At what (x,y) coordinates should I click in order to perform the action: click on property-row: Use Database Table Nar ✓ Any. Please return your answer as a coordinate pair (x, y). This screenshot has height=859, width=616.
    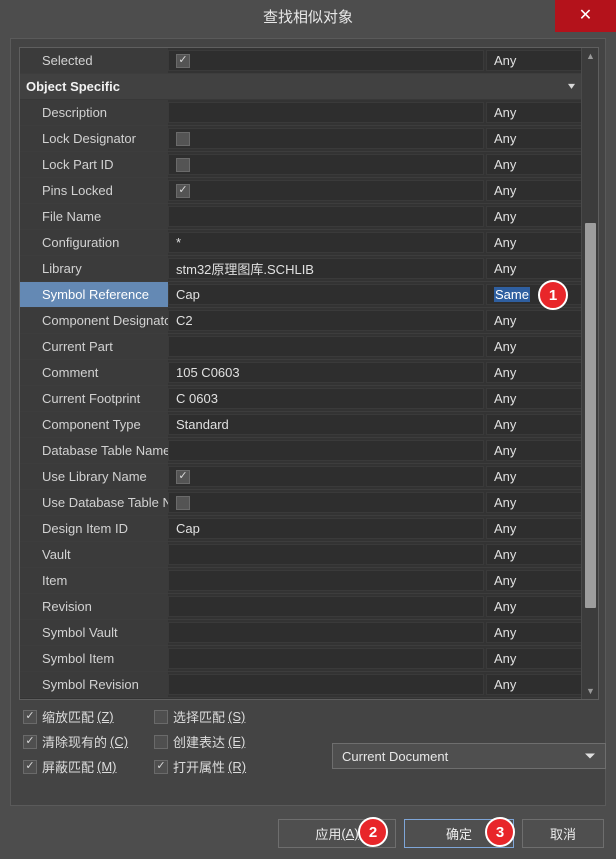
    Looking at the image, I should click on (301, 503).